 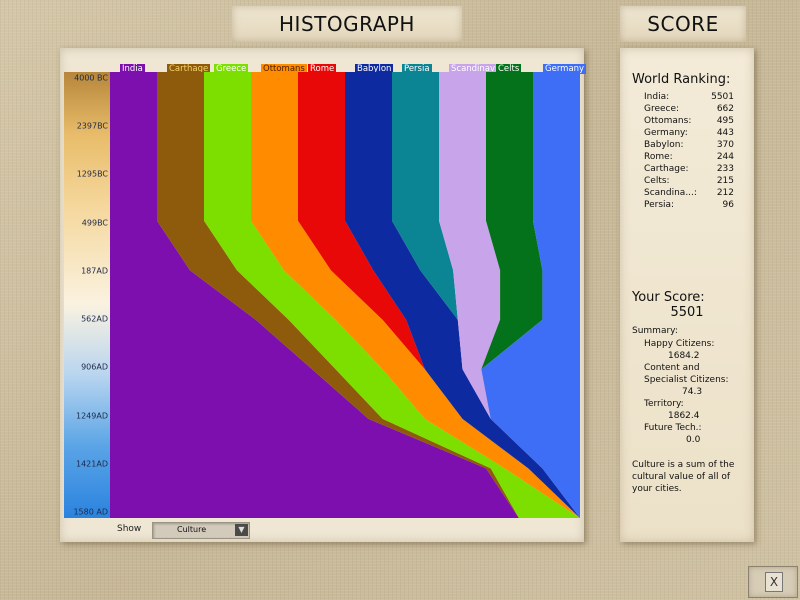 What do you see at coordinates (689, 109) in the screenshot?
I see `ranking-row: Greece: 662` at bounding box center [689, 109].